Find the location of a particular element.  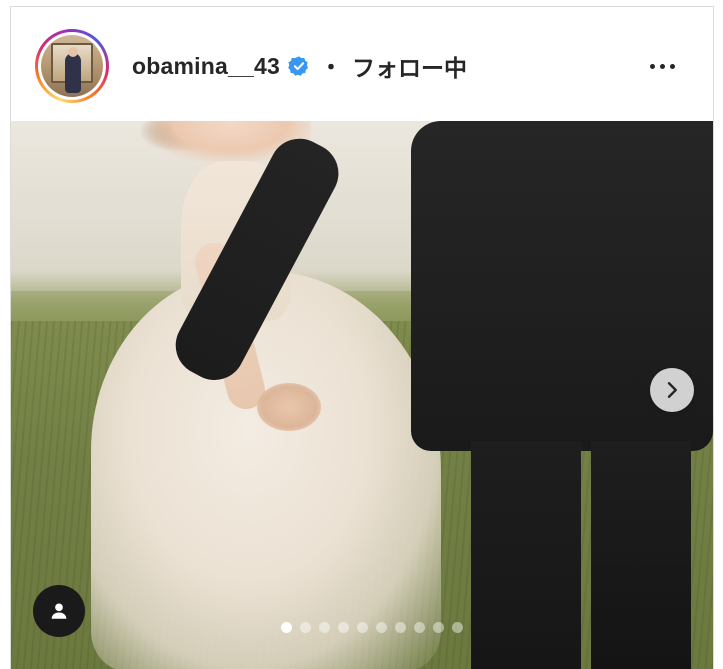

story-ring is located at coordinates (72, 66).